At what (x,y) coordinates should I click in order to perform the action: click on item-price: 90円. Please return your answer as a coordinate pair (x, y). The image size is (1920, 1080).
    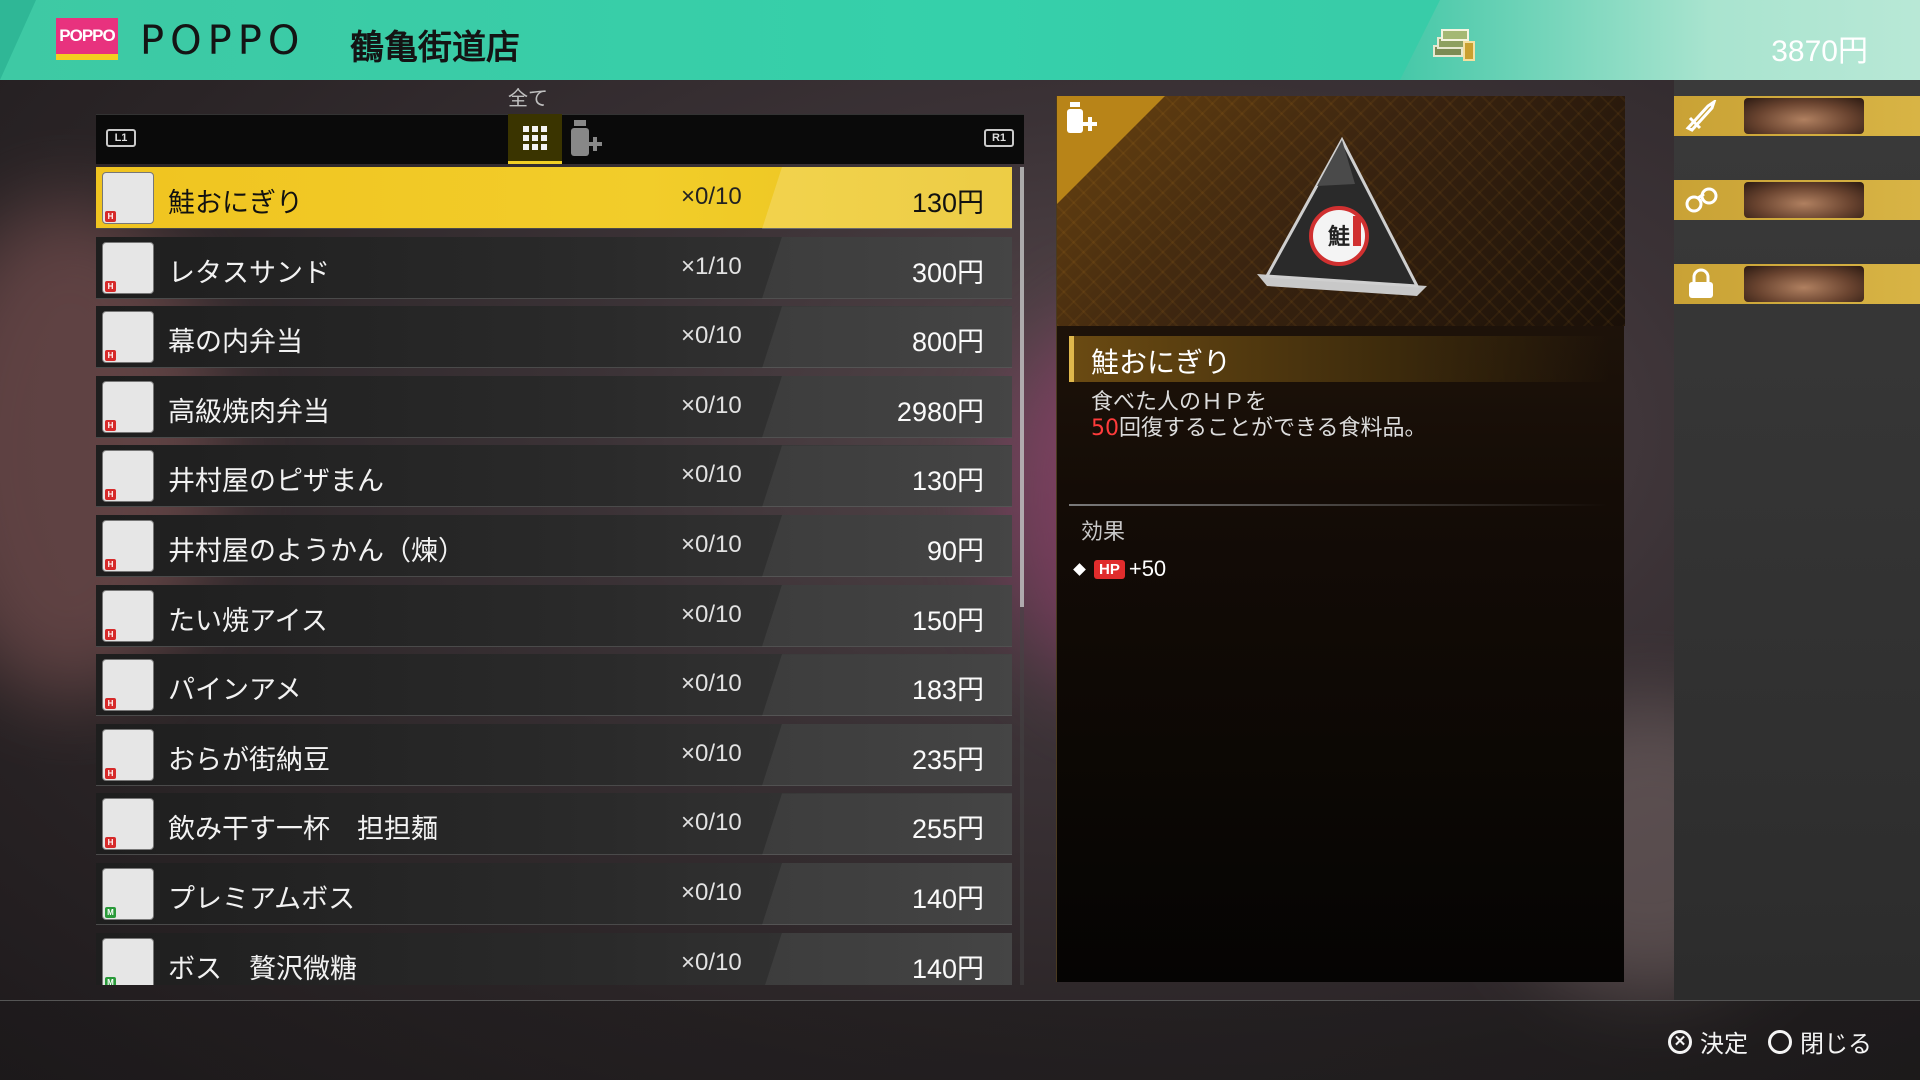
    Looking at the image, I should click on (955, 550).